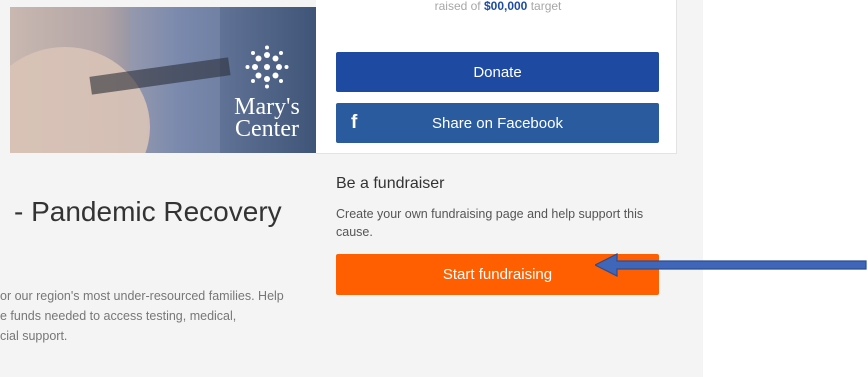 This screenshot has width=868, height=377. I want to click on facebook-icon: f, so click(354, 122).